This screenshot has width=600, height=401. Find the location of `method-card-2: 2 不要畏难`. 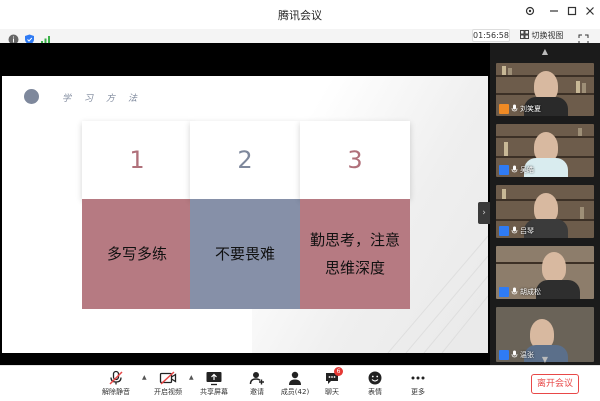

method-card-2: 2 不要畏难 is located at coordinates (245, 215).